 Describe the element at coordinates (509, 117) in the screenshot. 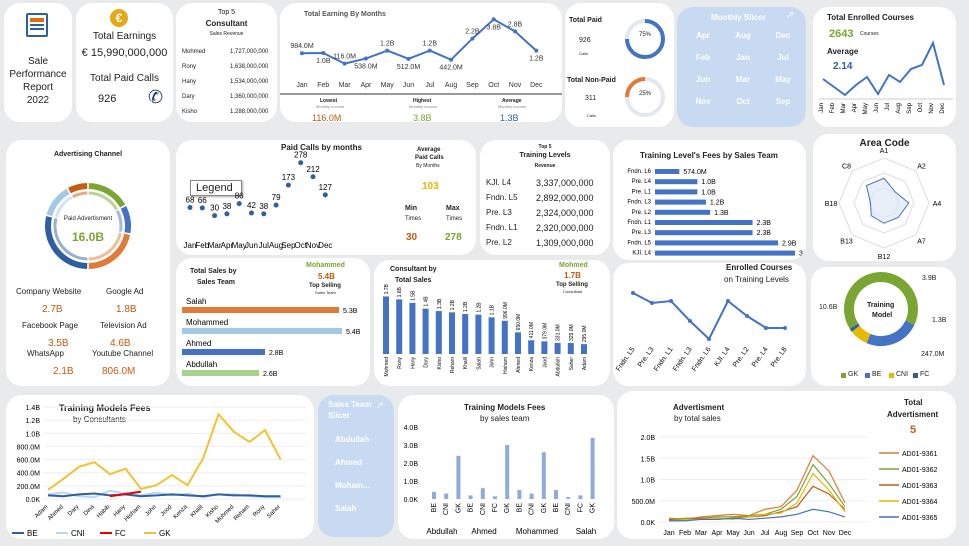

I see `average-value: 1.3B` at that location.